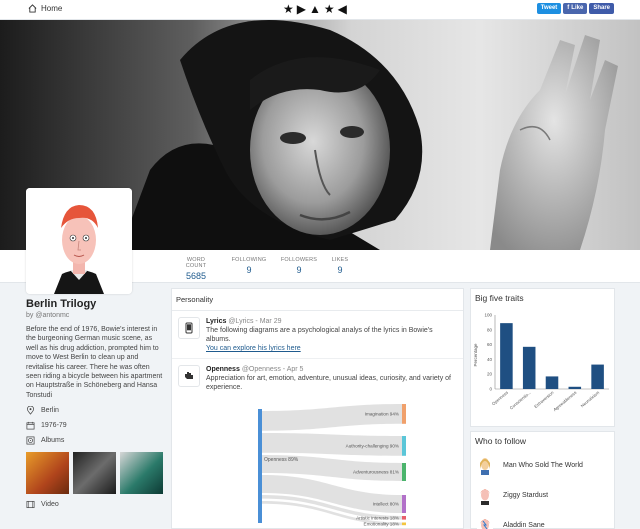 This screenshot has height=529, width=640. Describe the element at coordinates (95, 410) in the screenshot. I see `profile-location: Berlin` at that location.